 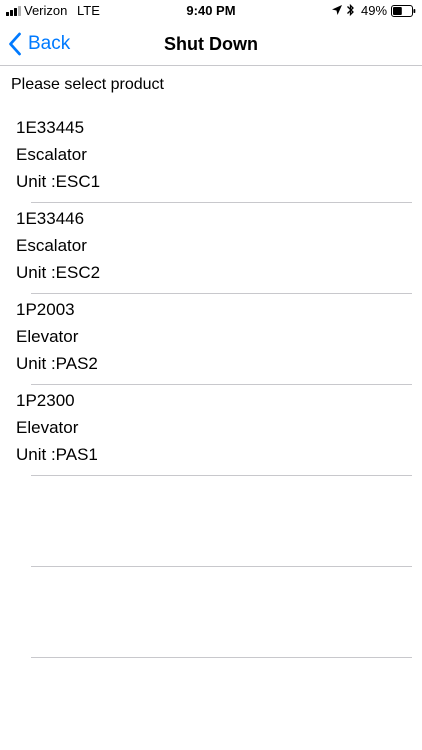 I want to click on product-id: 1E33445, so click(x=50, y=127).